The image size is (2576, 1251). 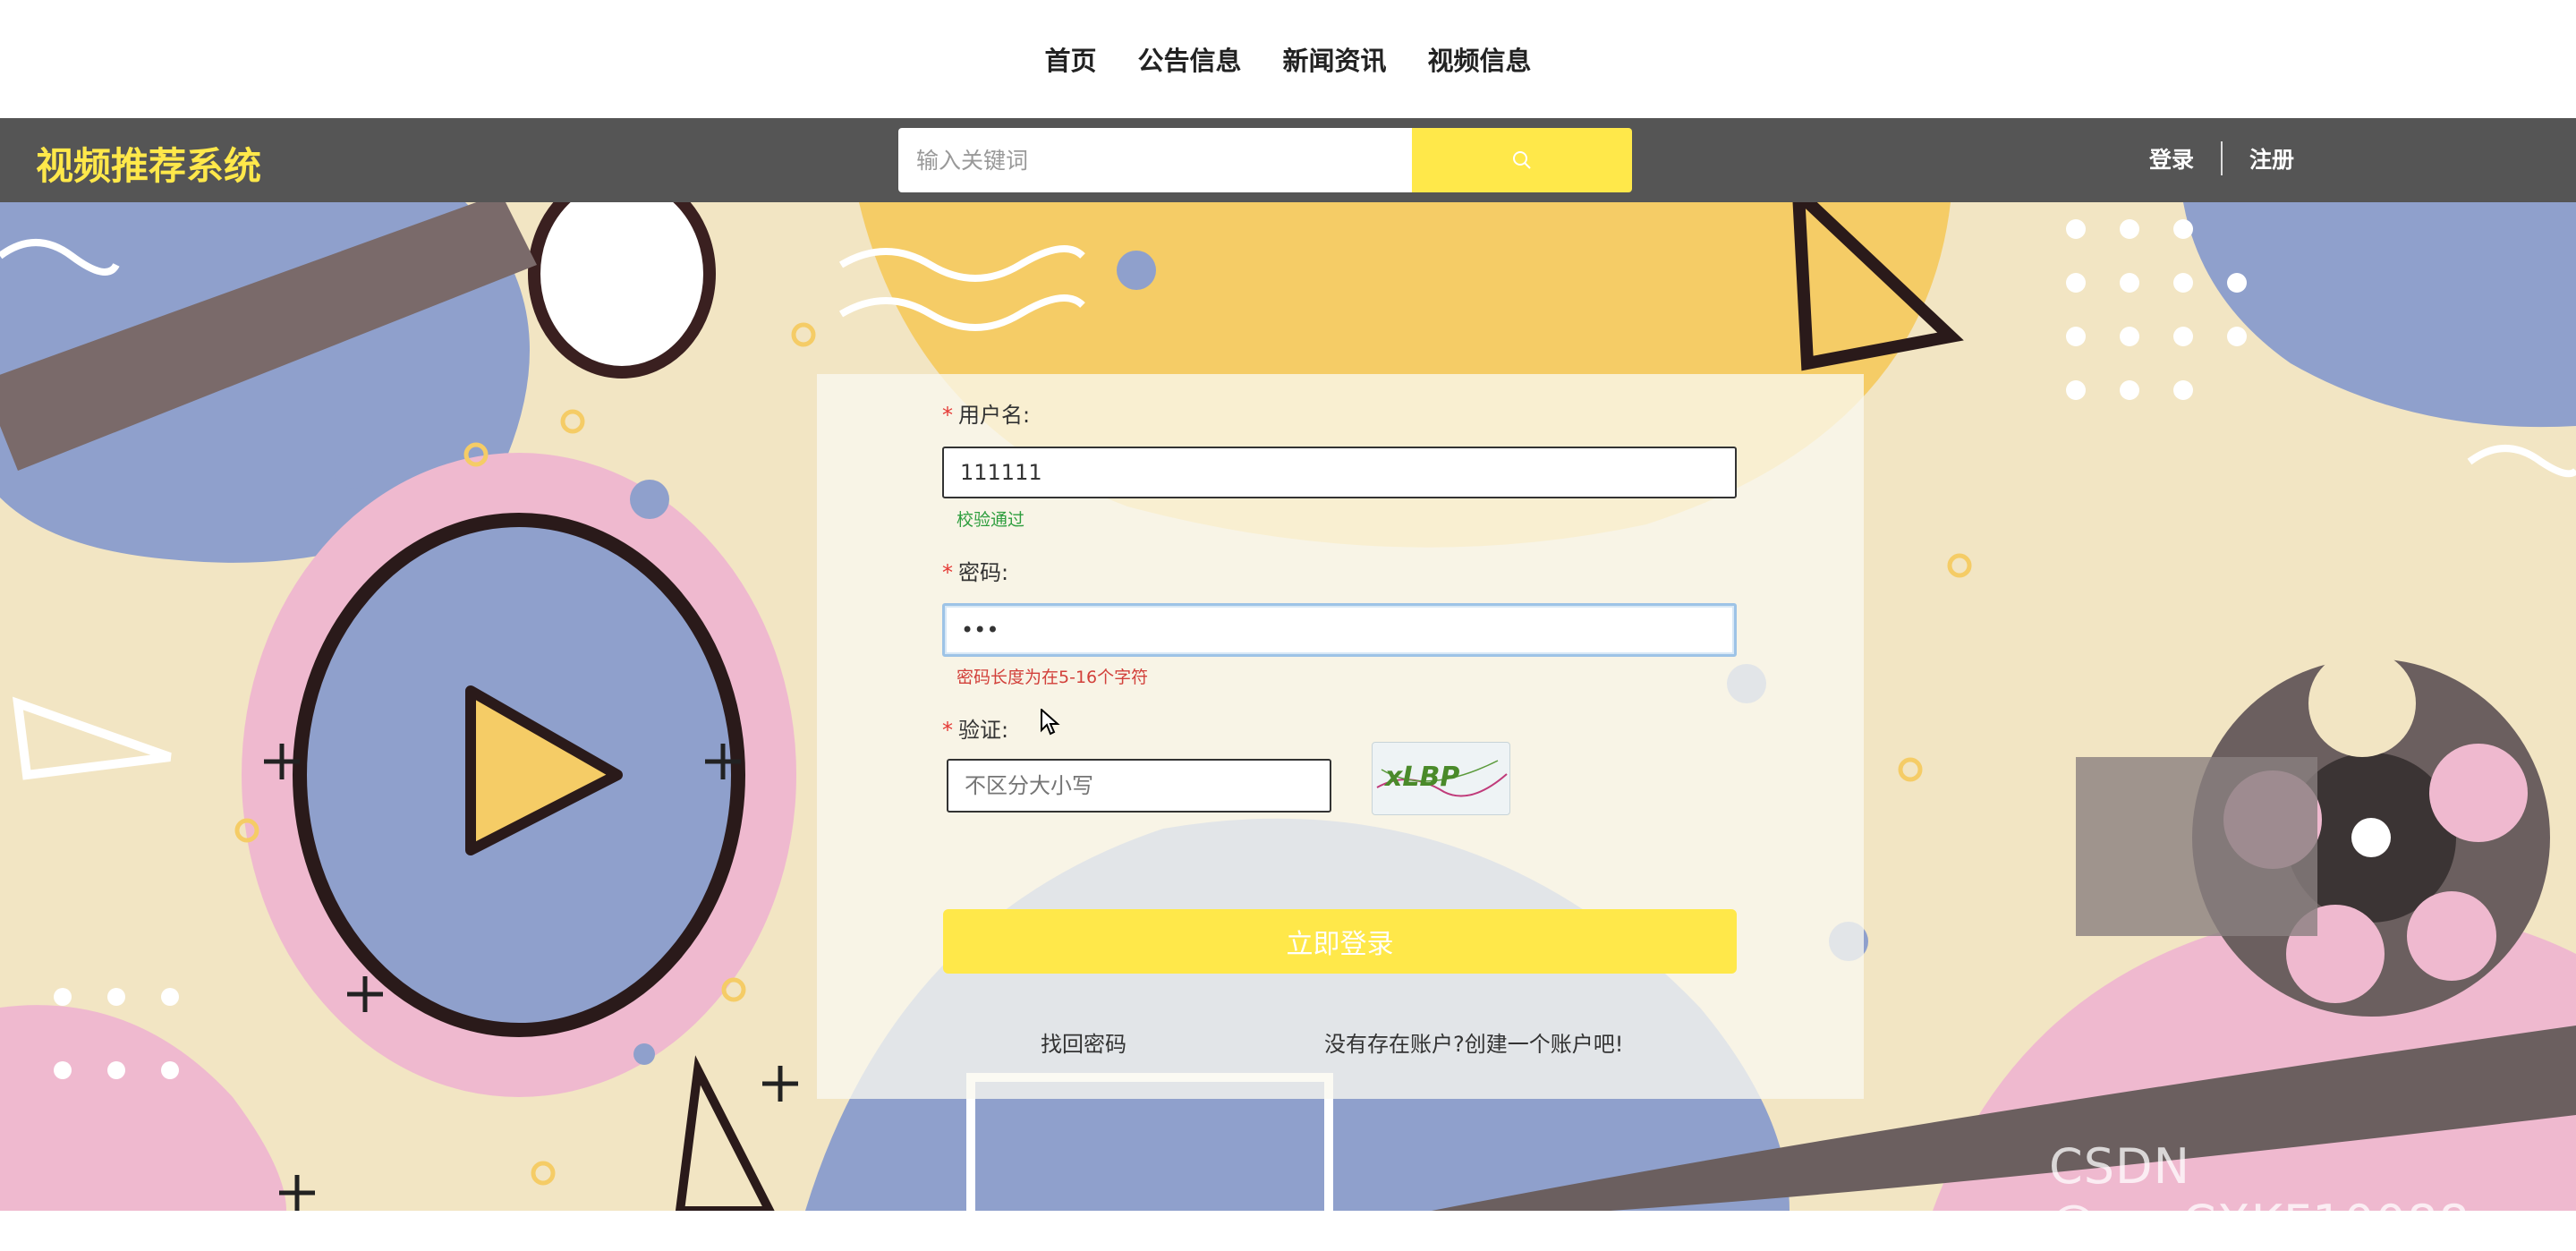 I want to click on login-link: 登录, so click(x=2171, y=158).